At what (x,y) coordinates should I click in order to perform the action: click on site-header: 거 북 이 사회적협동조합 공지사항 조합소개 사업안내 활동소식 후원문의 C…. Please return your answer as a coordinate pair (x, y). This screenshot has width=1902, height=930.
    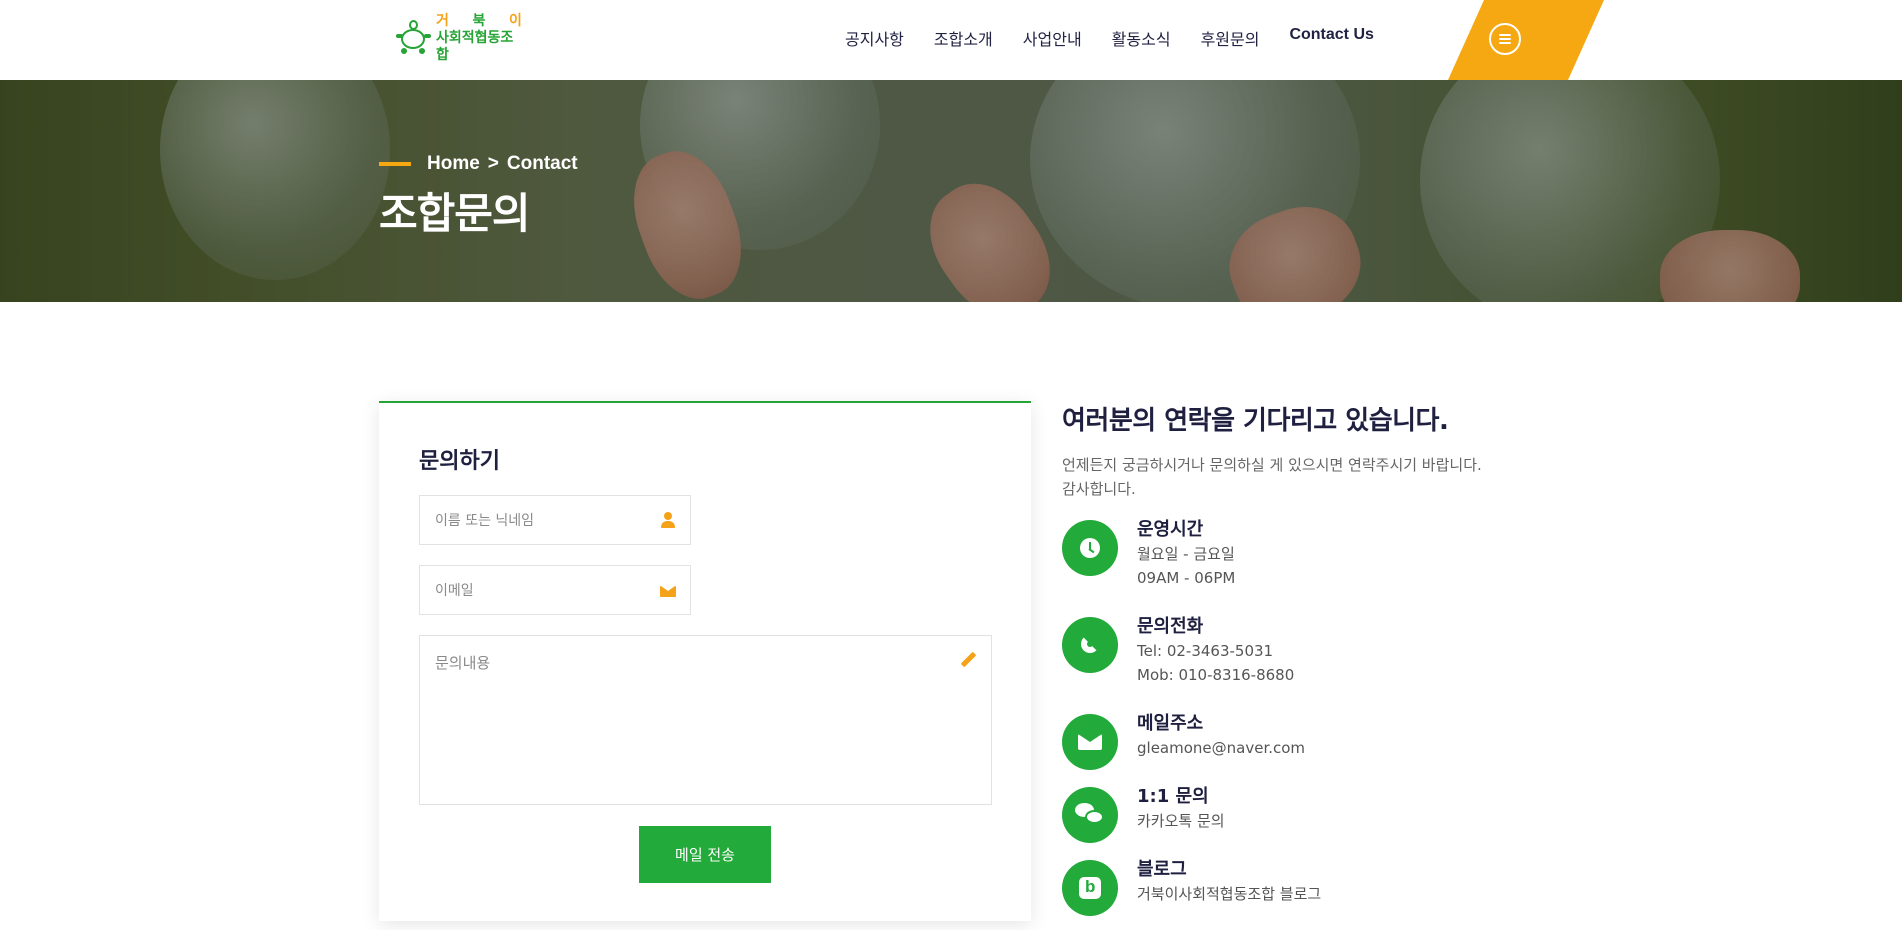
    Looking at the image, I should click on (951, 40).